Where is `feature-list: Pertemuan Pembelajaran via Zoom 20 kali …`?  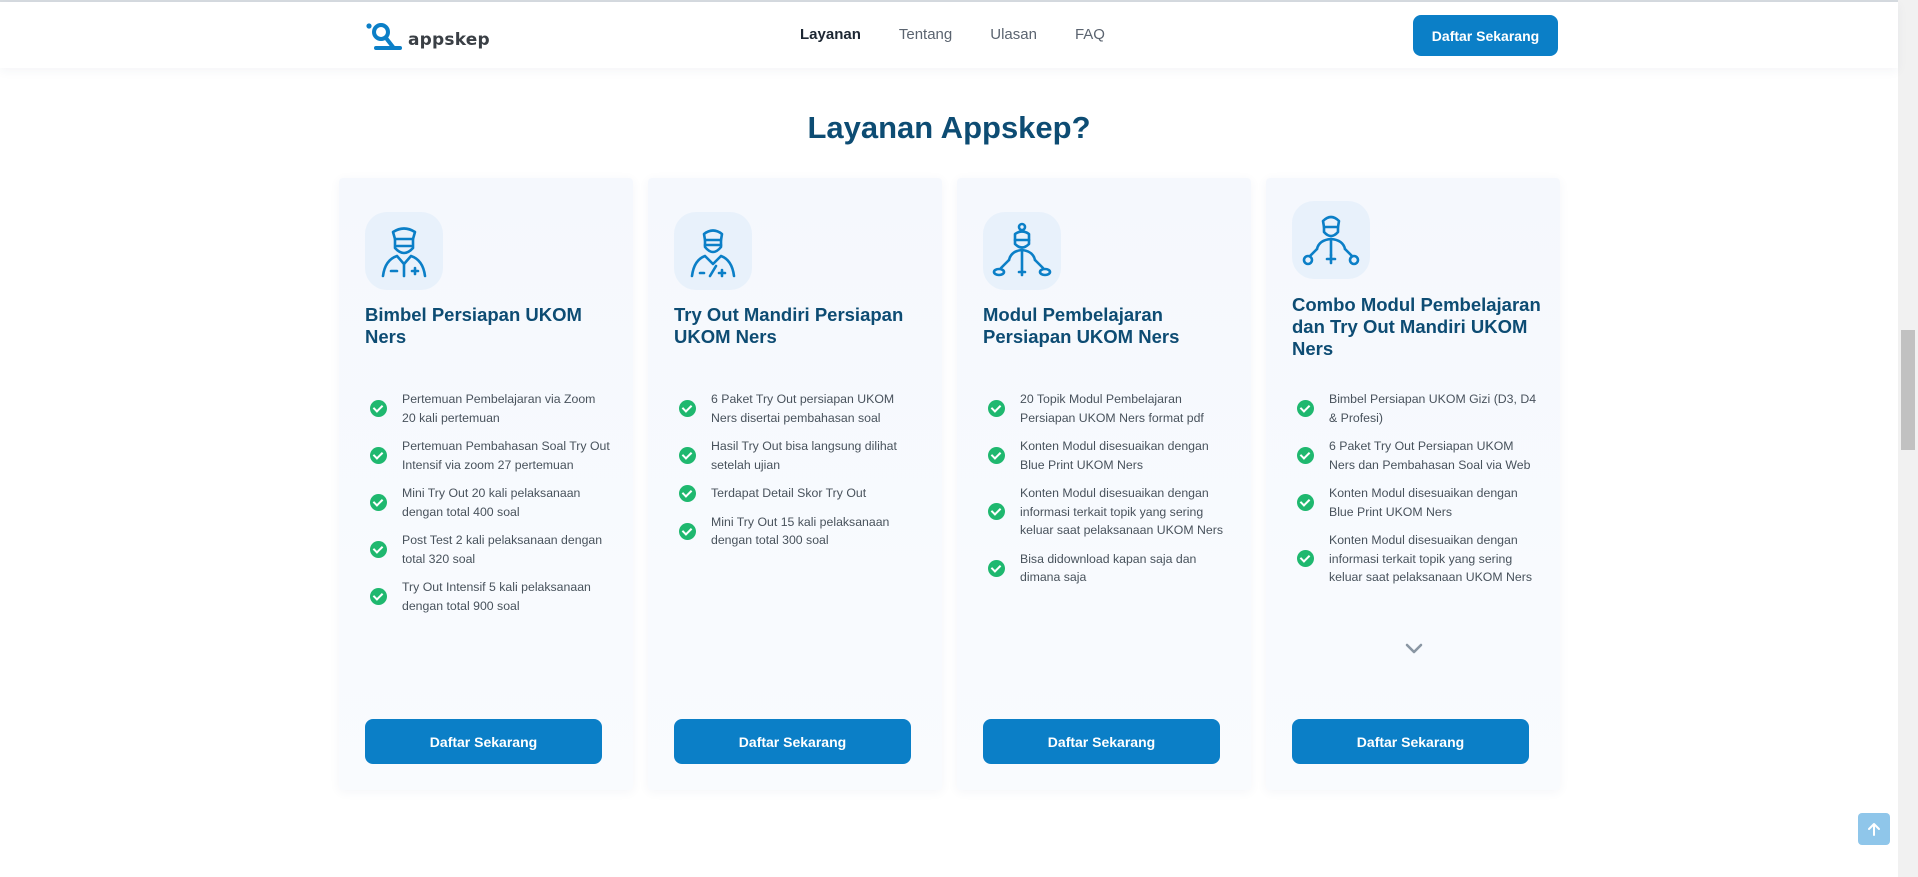
feature-list: Pertemuan Pembelajaran via Zoom 20 kali … is located at coordinates (488, 507).